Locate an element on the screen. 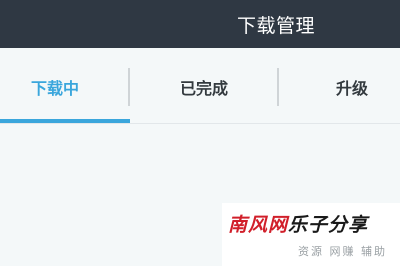  watermark-logo: 南风网乐子分享 is located at coordinates (298, 223).